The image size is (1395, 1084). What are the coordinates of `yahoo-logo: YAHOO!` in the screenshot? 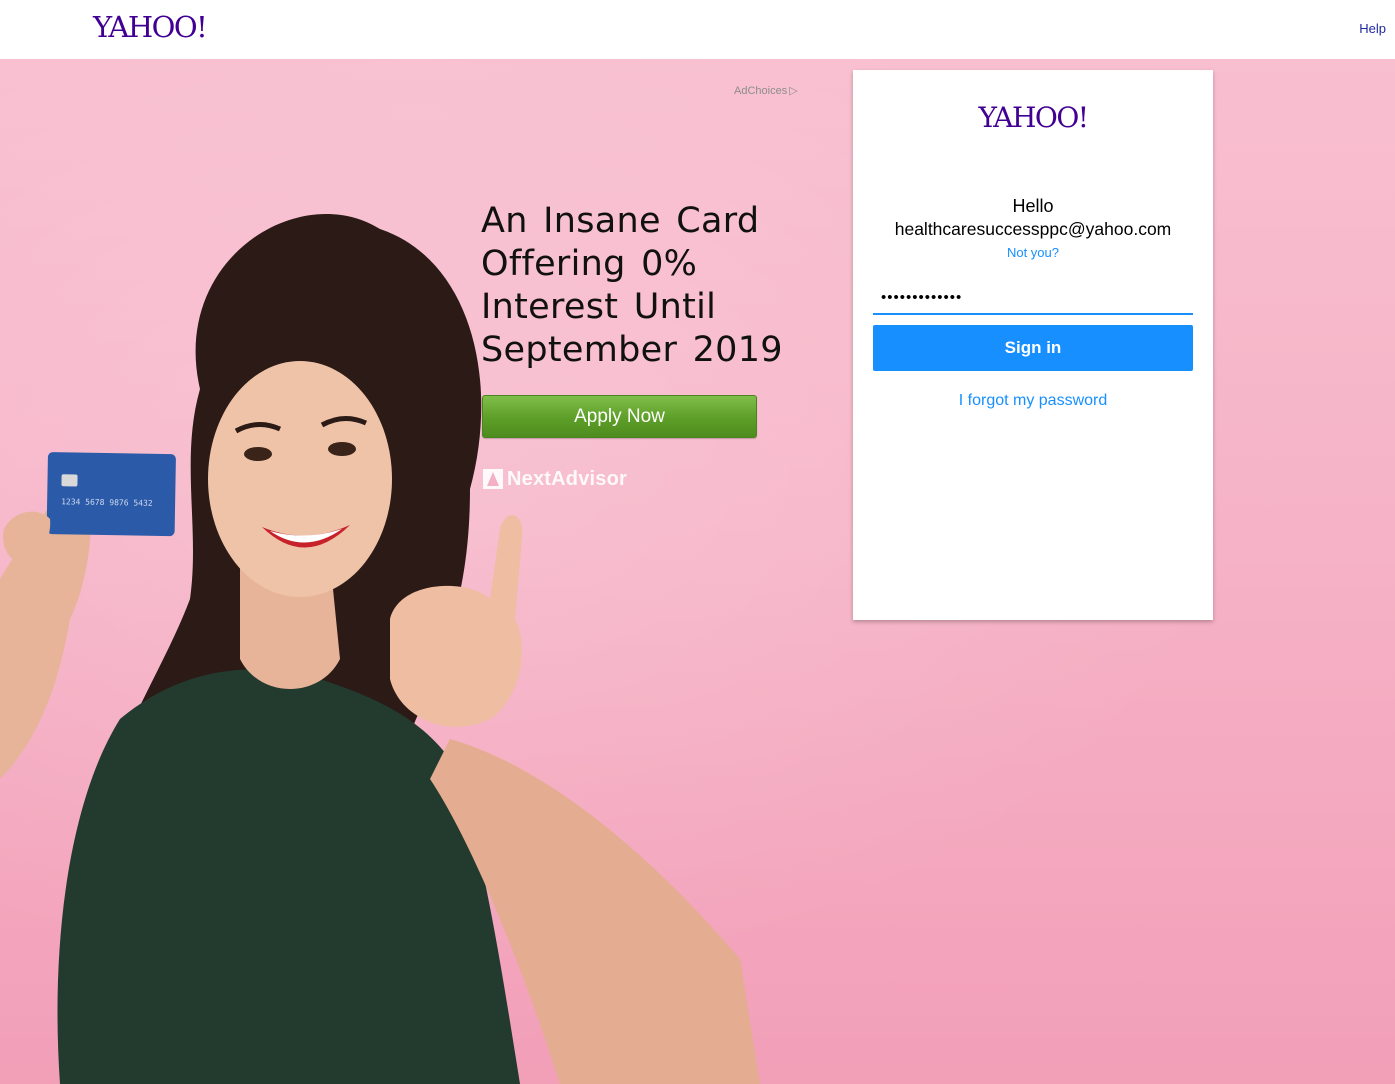 It's located at (150, 27).